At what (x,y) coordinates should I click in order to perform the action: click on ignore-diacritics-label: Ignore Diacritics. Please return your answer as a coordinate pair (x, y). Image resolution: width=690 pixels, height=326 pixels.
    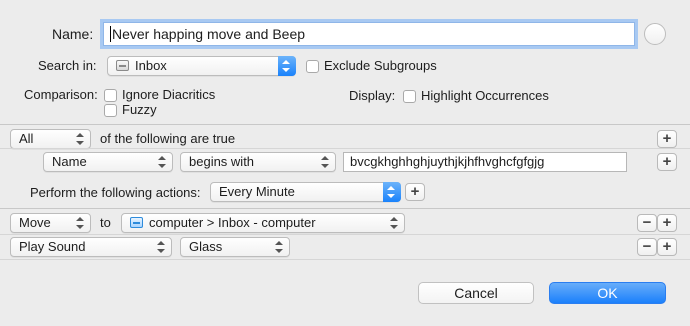
    Looking at the image, I should click on (169, 94).